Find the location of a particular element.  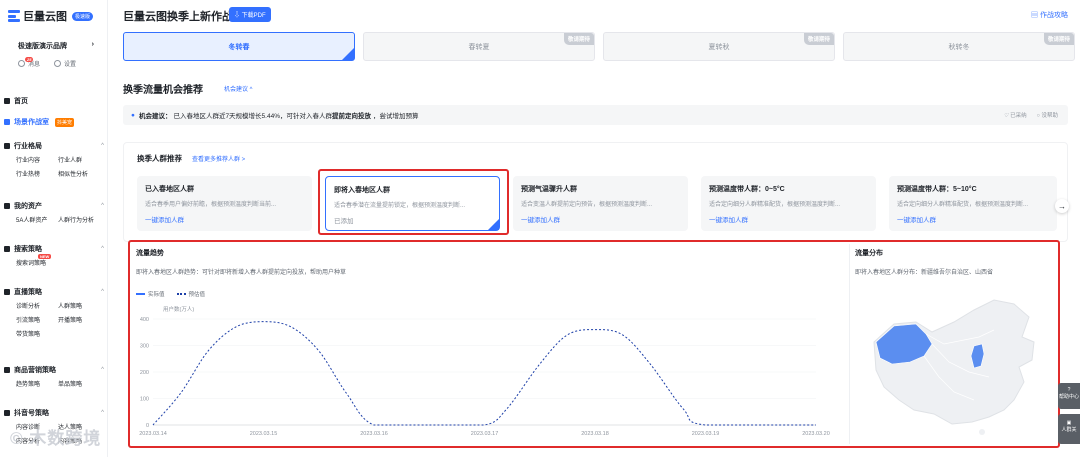

logo: 巨量云图 极速版 is located at coordinates (51, 16).